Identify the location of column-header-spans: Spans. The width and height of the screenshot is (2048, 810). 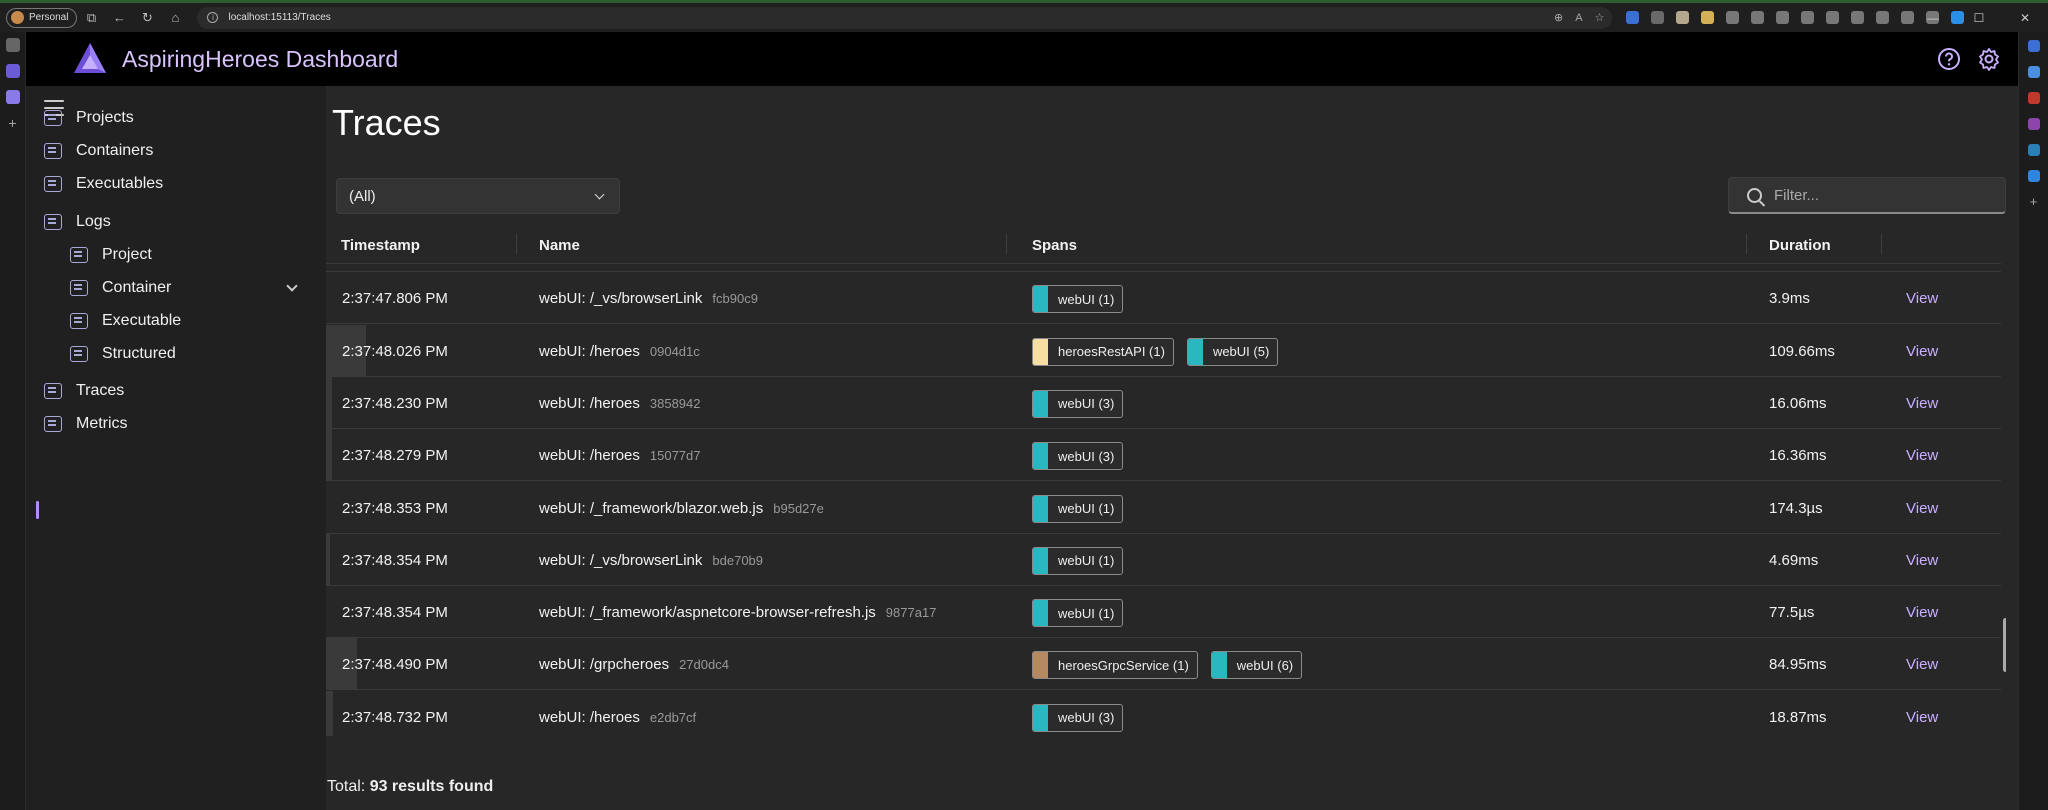
(1054, 245).